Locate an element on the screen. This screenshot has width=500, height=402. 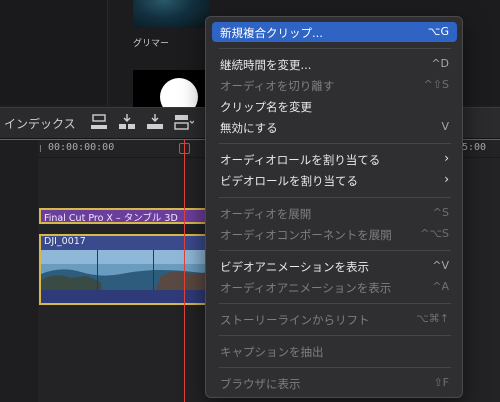
menu-item-assign-audio-role: オーディオロールを割り当てる › is located at coordinates (334, 159).